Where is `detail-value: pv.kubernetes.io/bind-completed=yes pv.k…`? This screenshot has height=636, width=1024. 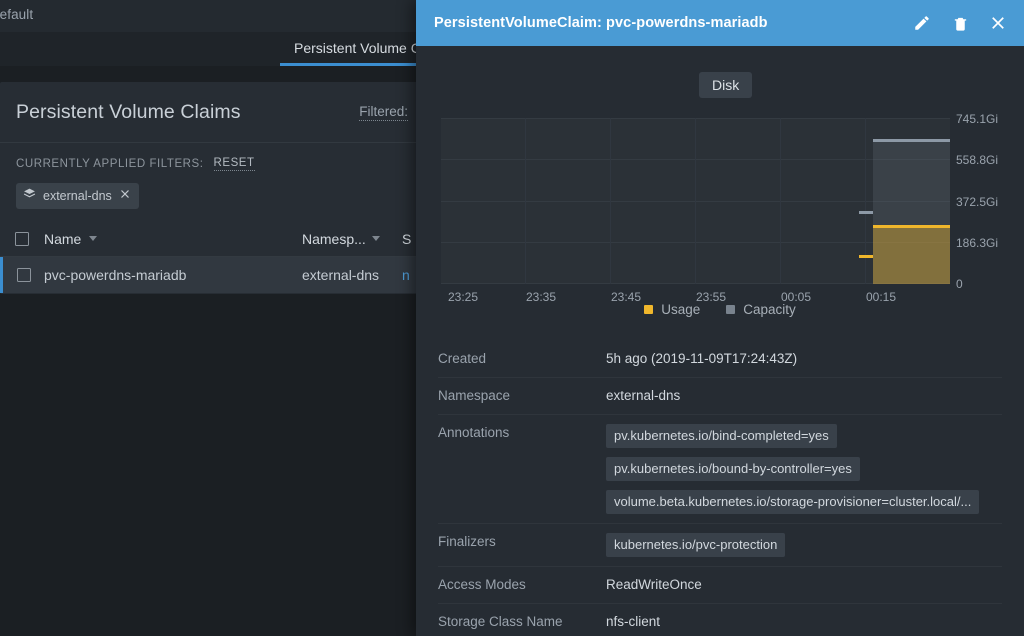
detail-value: pv.kubernetes.io/bind-completed=yes pv.k… is located at coordinates (804, 469).